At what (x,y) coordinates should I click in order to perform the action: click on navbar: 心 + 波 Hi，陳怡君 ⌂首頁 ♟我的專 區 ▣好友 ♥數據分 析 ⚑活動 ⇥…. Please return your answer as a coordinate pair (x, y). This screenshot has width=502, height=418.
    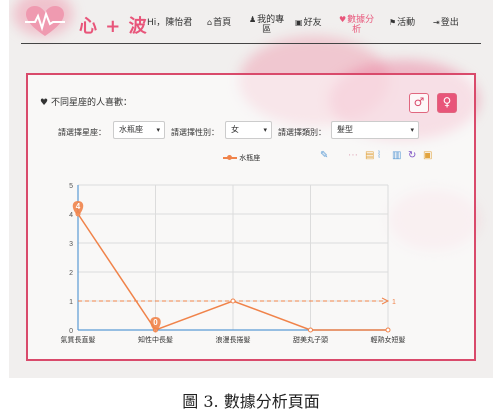
    Looking at the image, I should click on (251, 22).